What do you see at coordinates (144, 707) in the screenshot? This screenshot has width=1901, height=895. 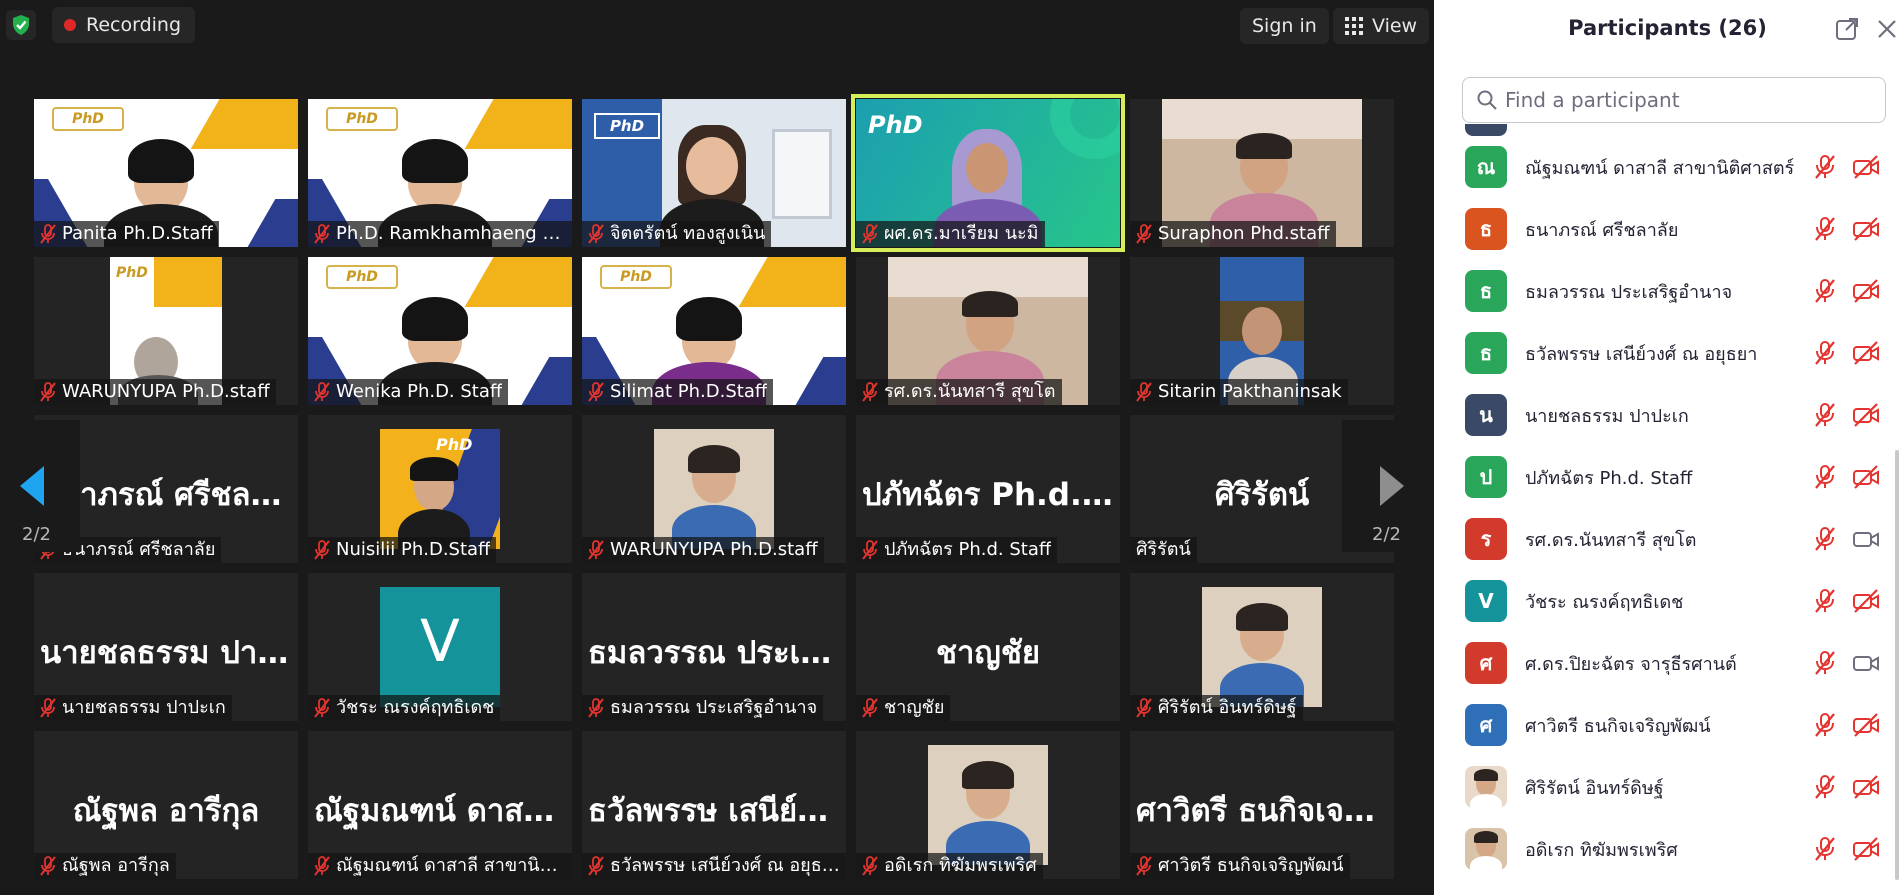 I see `tile-name-text: นายชลธรรม ปาปะเก` at bounding box center [144, 707].